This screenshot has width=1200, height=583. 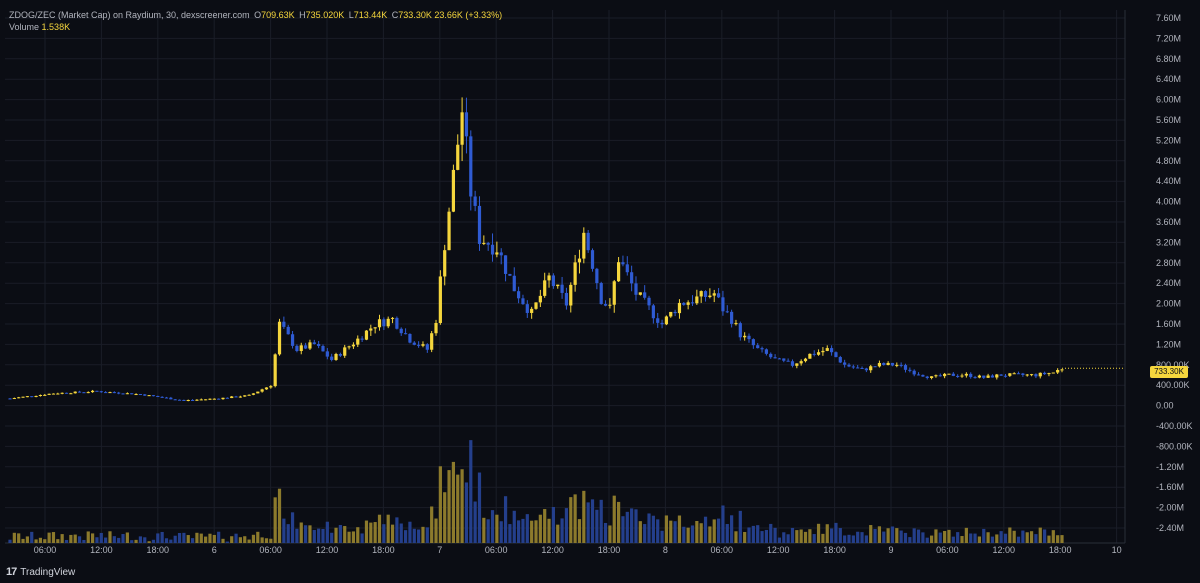 I want to click on change-value: 23.66K (+3.33%), so click(x=468, y=15).